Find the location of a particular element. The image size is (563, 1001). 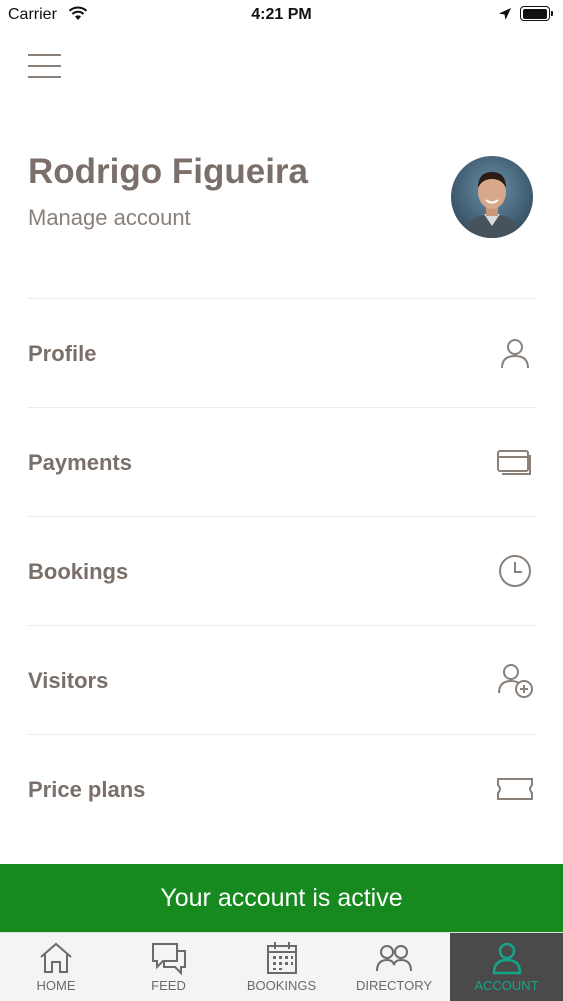

menu-item-label: Profile is located at coordinates (62, 353).